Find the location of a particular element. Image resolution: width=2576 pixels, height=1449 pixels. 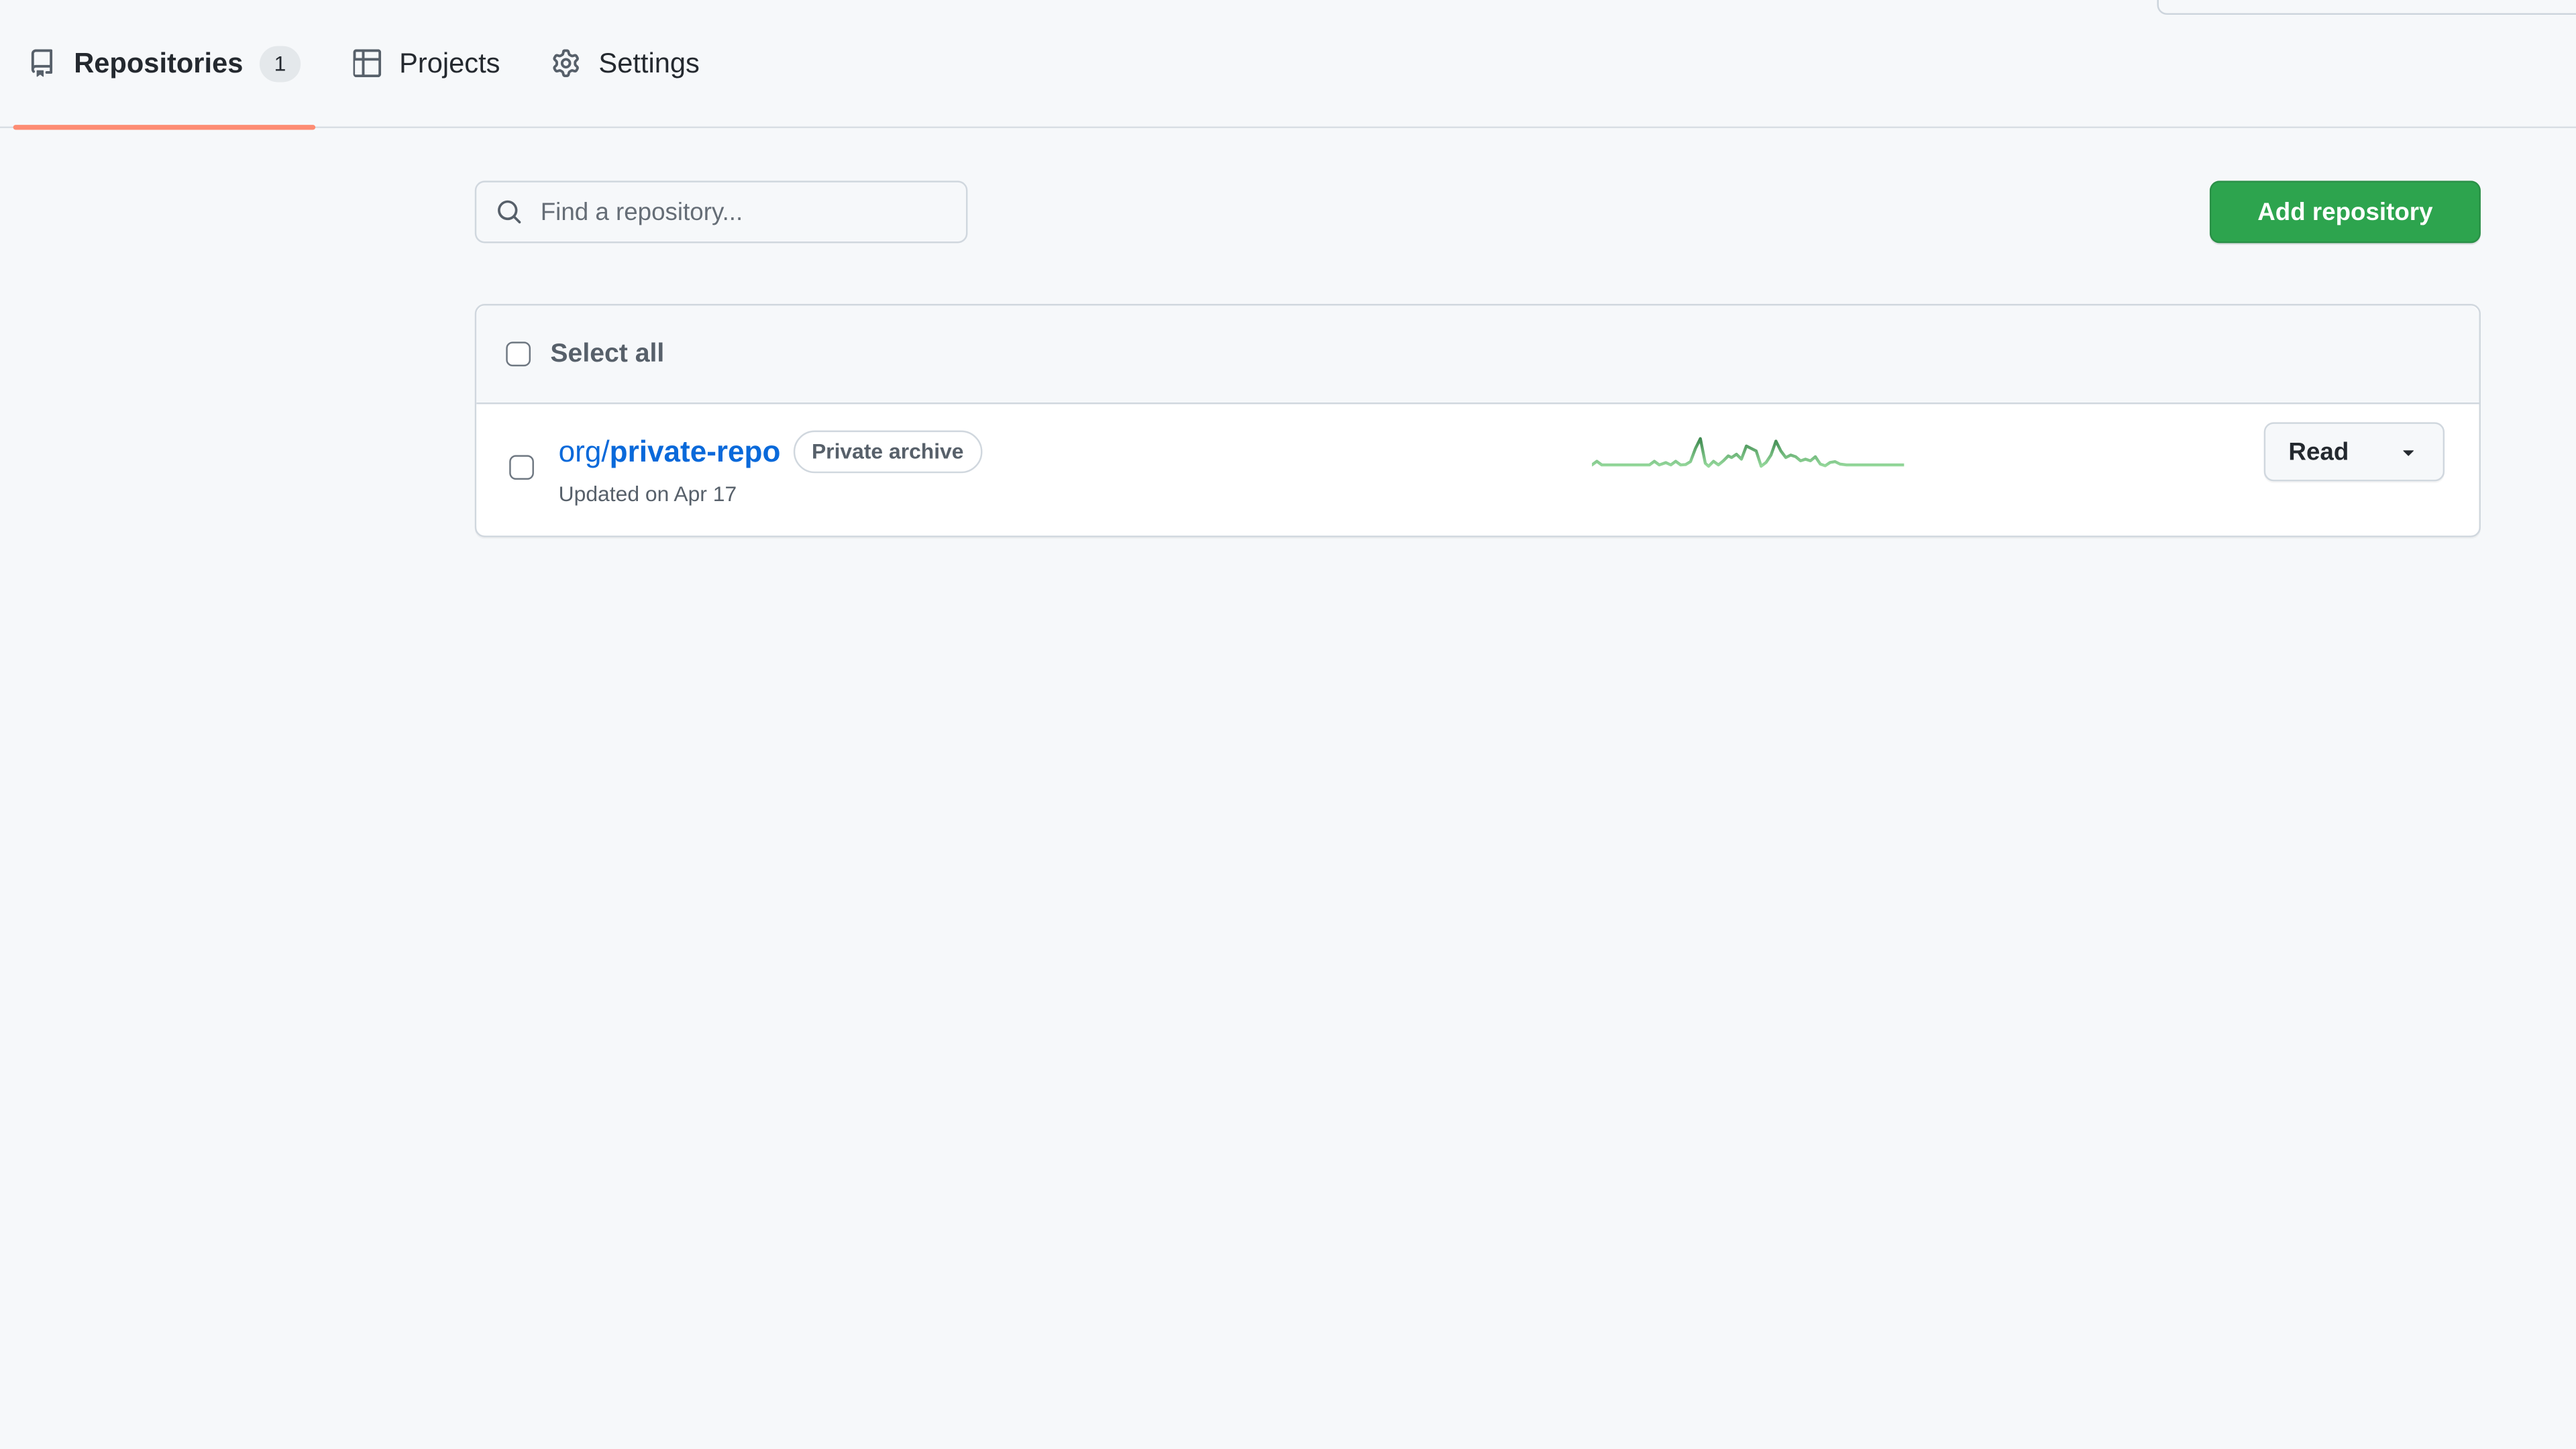

tab-settings: Settings is located at coordinates (626, 63).